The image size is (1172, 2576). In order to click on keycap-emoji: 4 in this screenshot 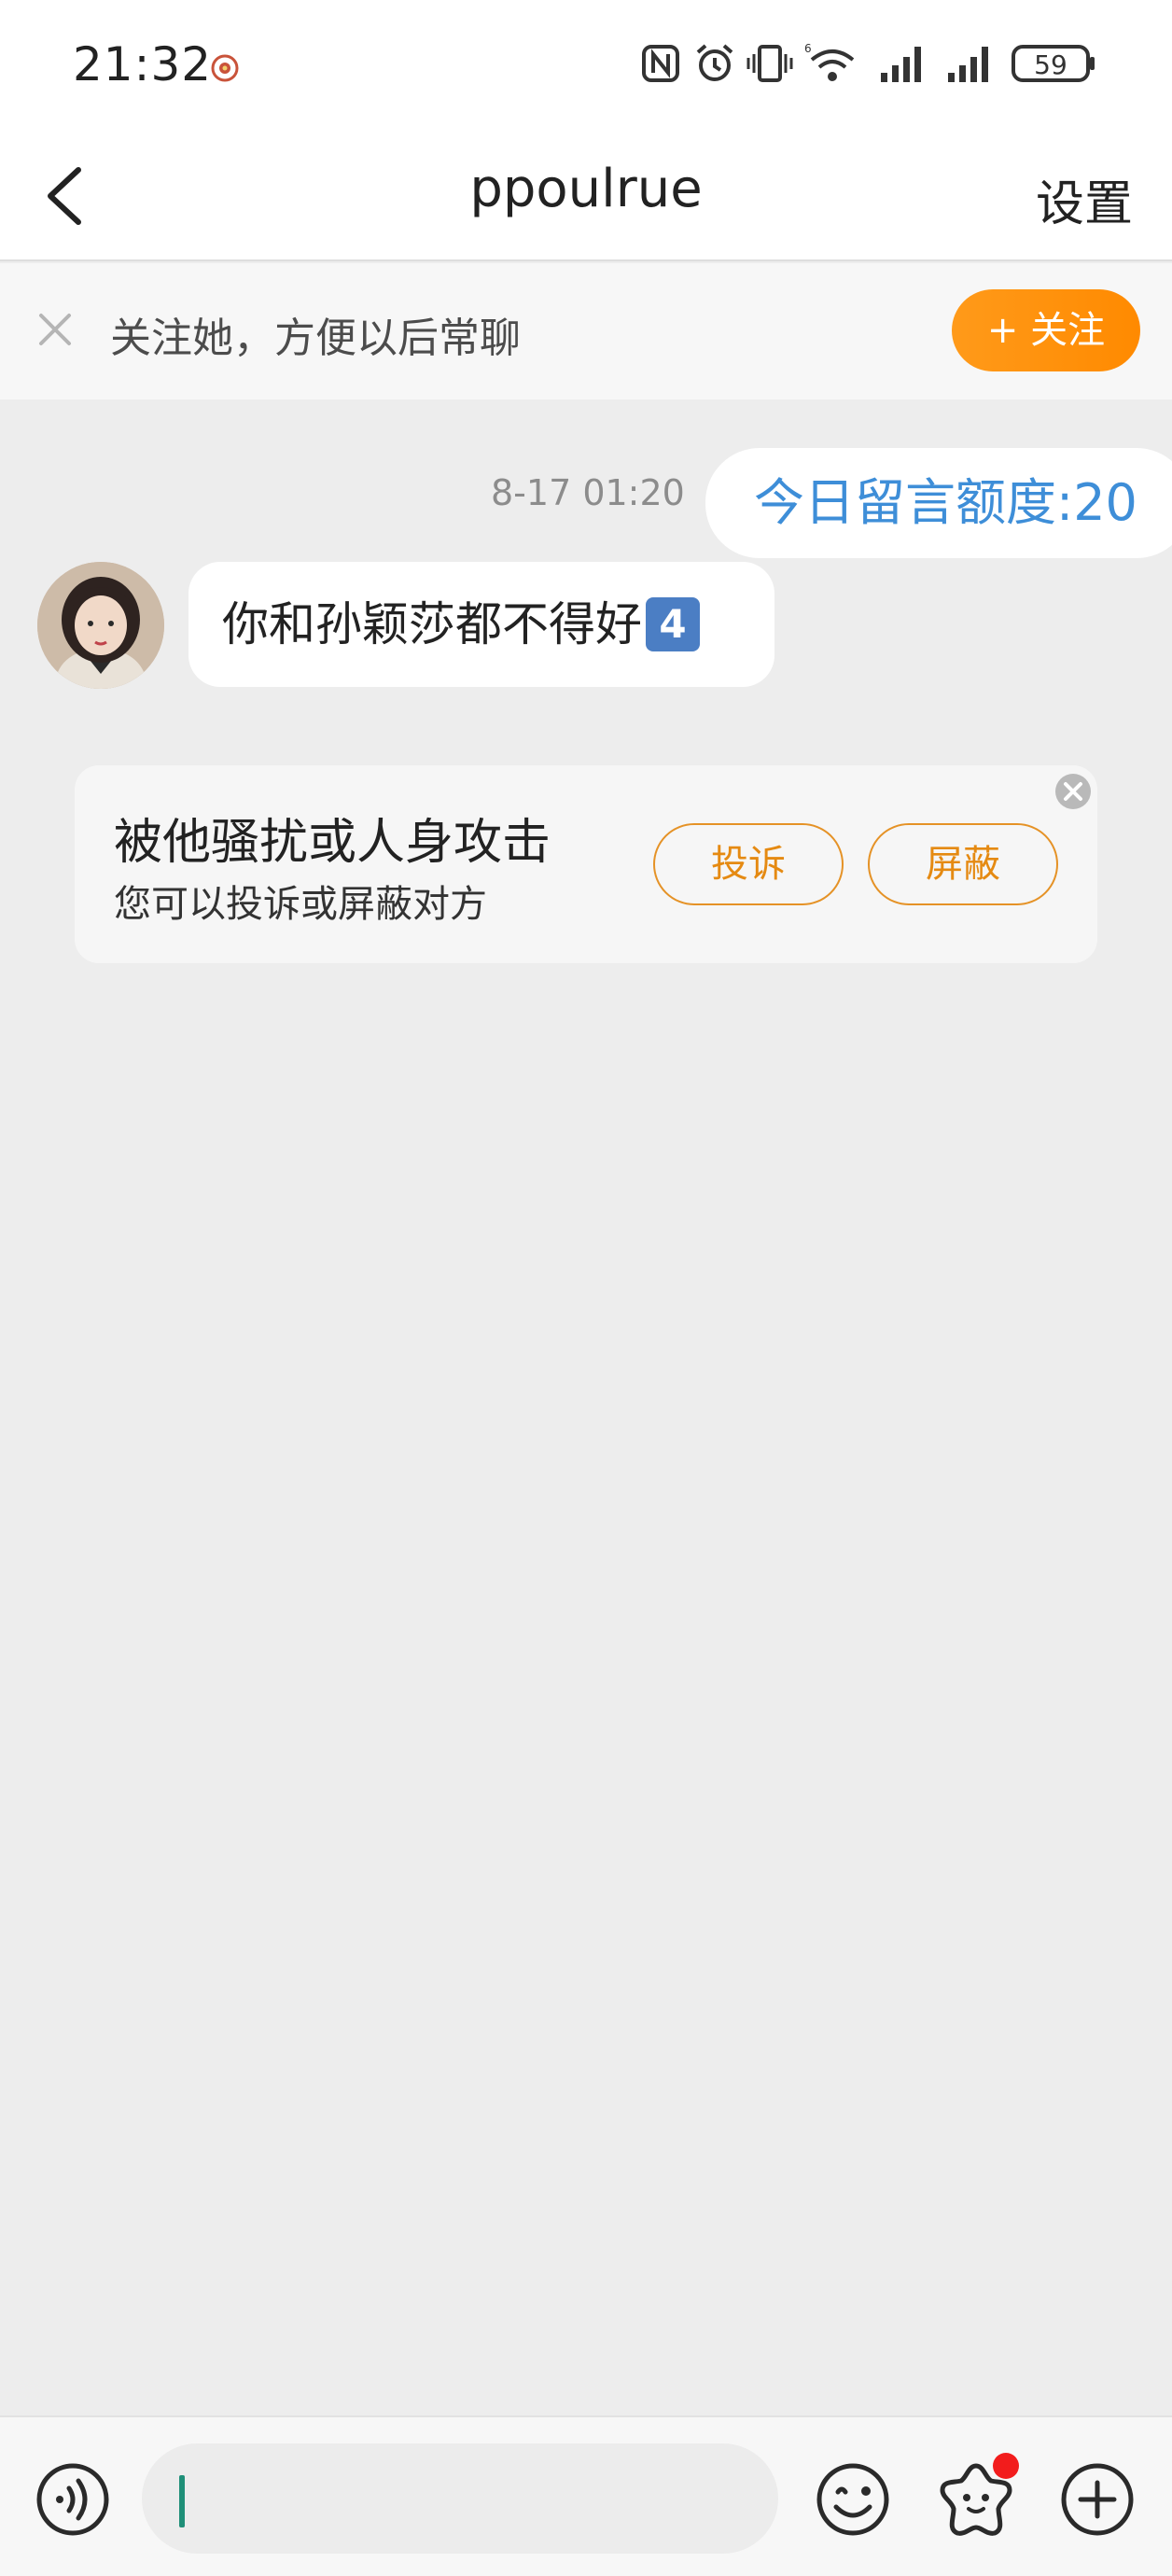, I will do `click(673, 623)`.